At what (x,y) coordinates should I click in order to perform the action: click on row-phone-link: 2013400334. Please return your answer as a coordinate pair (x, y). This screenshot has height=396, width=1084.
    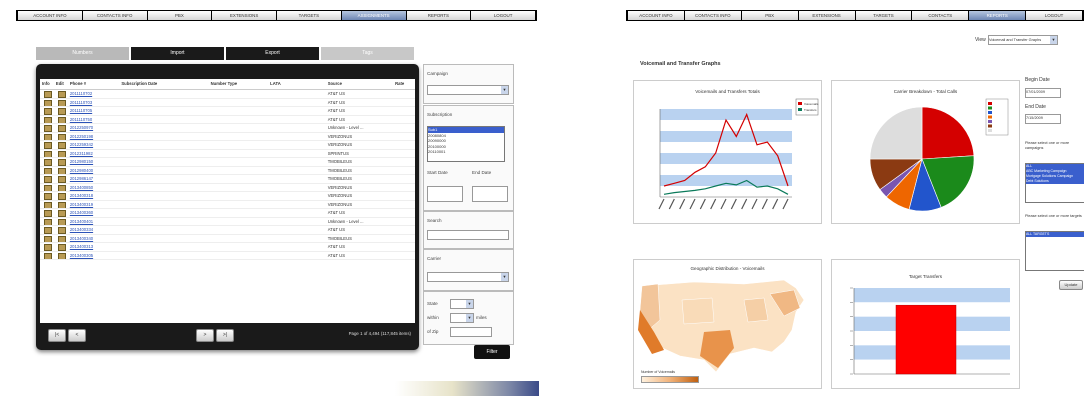
    Looking at the image, I should click on (94, 230).